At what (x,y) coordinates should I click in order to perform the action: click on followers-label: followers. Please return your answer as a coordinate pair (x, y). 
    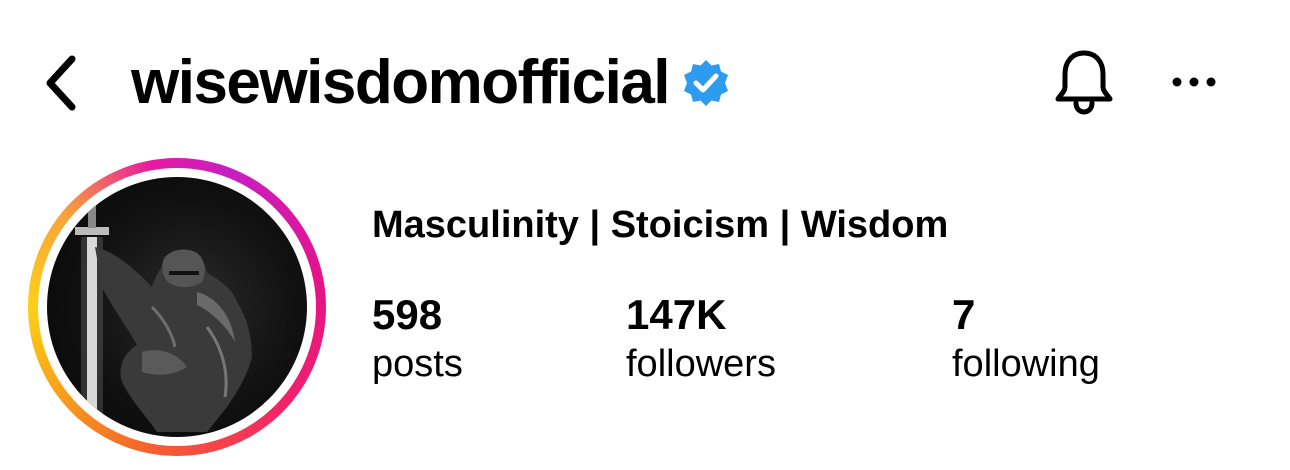
    Looking at the image, I should click on (701, 364).